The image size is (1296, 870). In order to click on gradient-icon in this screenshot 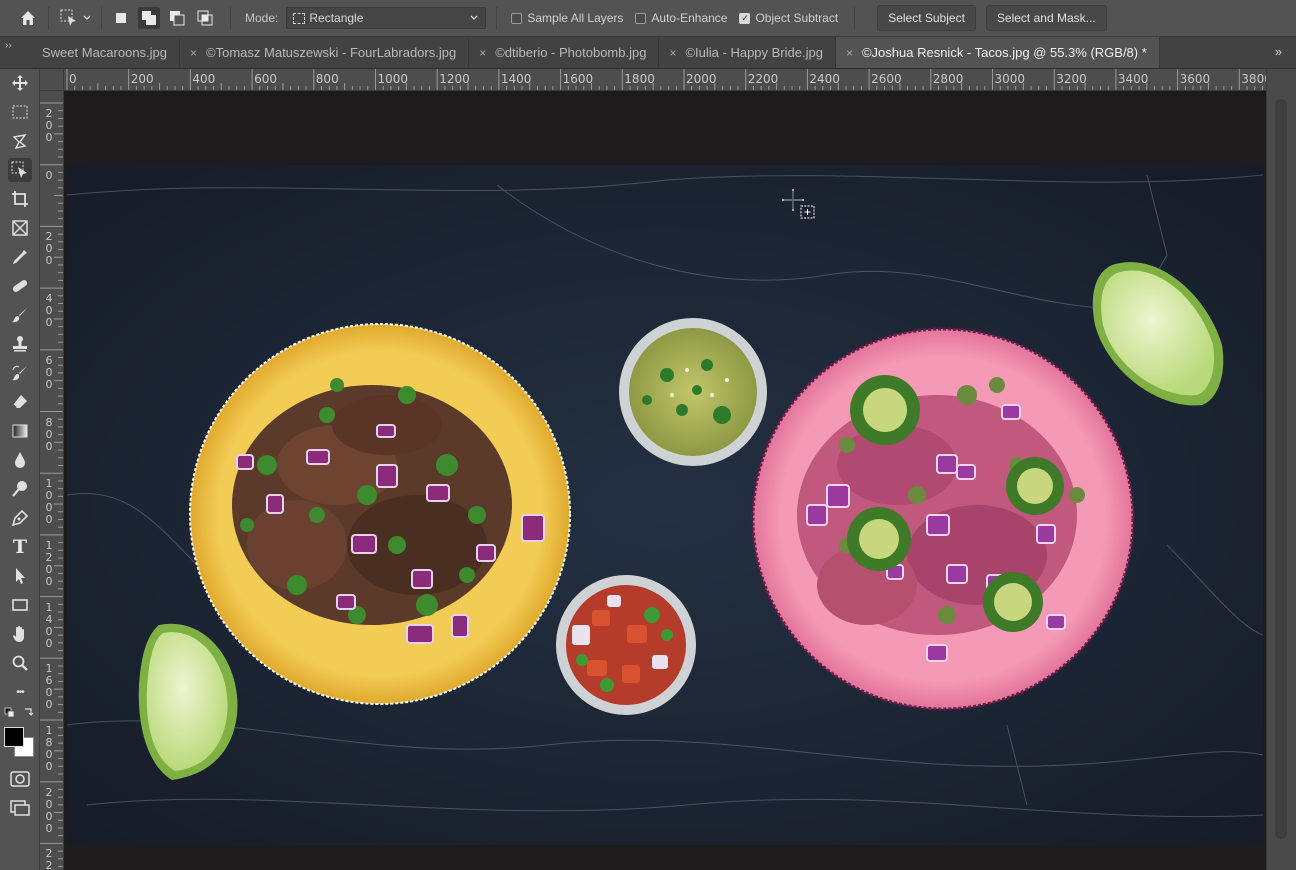, I will do `click(20, 431)`.